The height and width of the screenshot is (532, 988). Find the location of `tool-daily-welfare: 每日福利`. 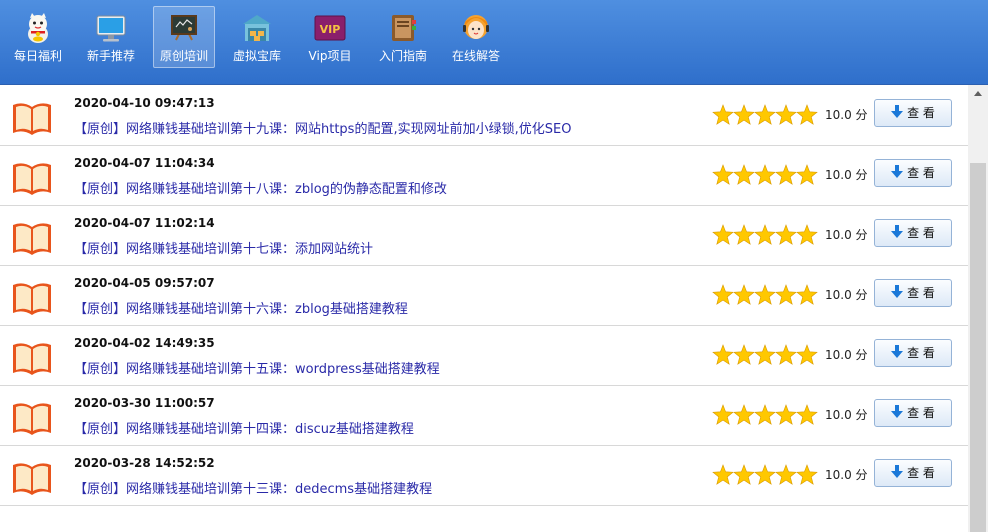

tool-daily-welfare: 每日福利 is located at coordinates (38, 37).